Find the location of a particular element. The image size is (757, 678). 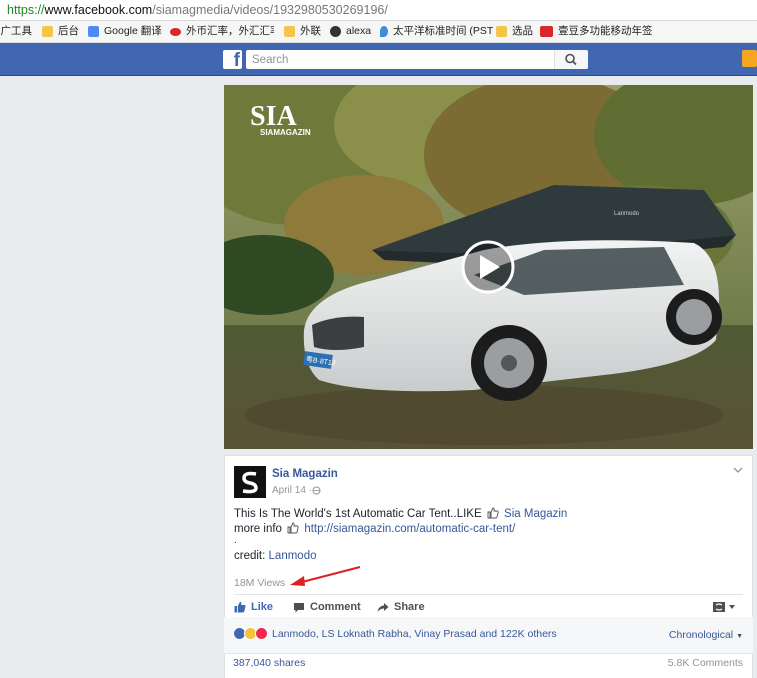

extension-icon is located at coordinates (749, 58).